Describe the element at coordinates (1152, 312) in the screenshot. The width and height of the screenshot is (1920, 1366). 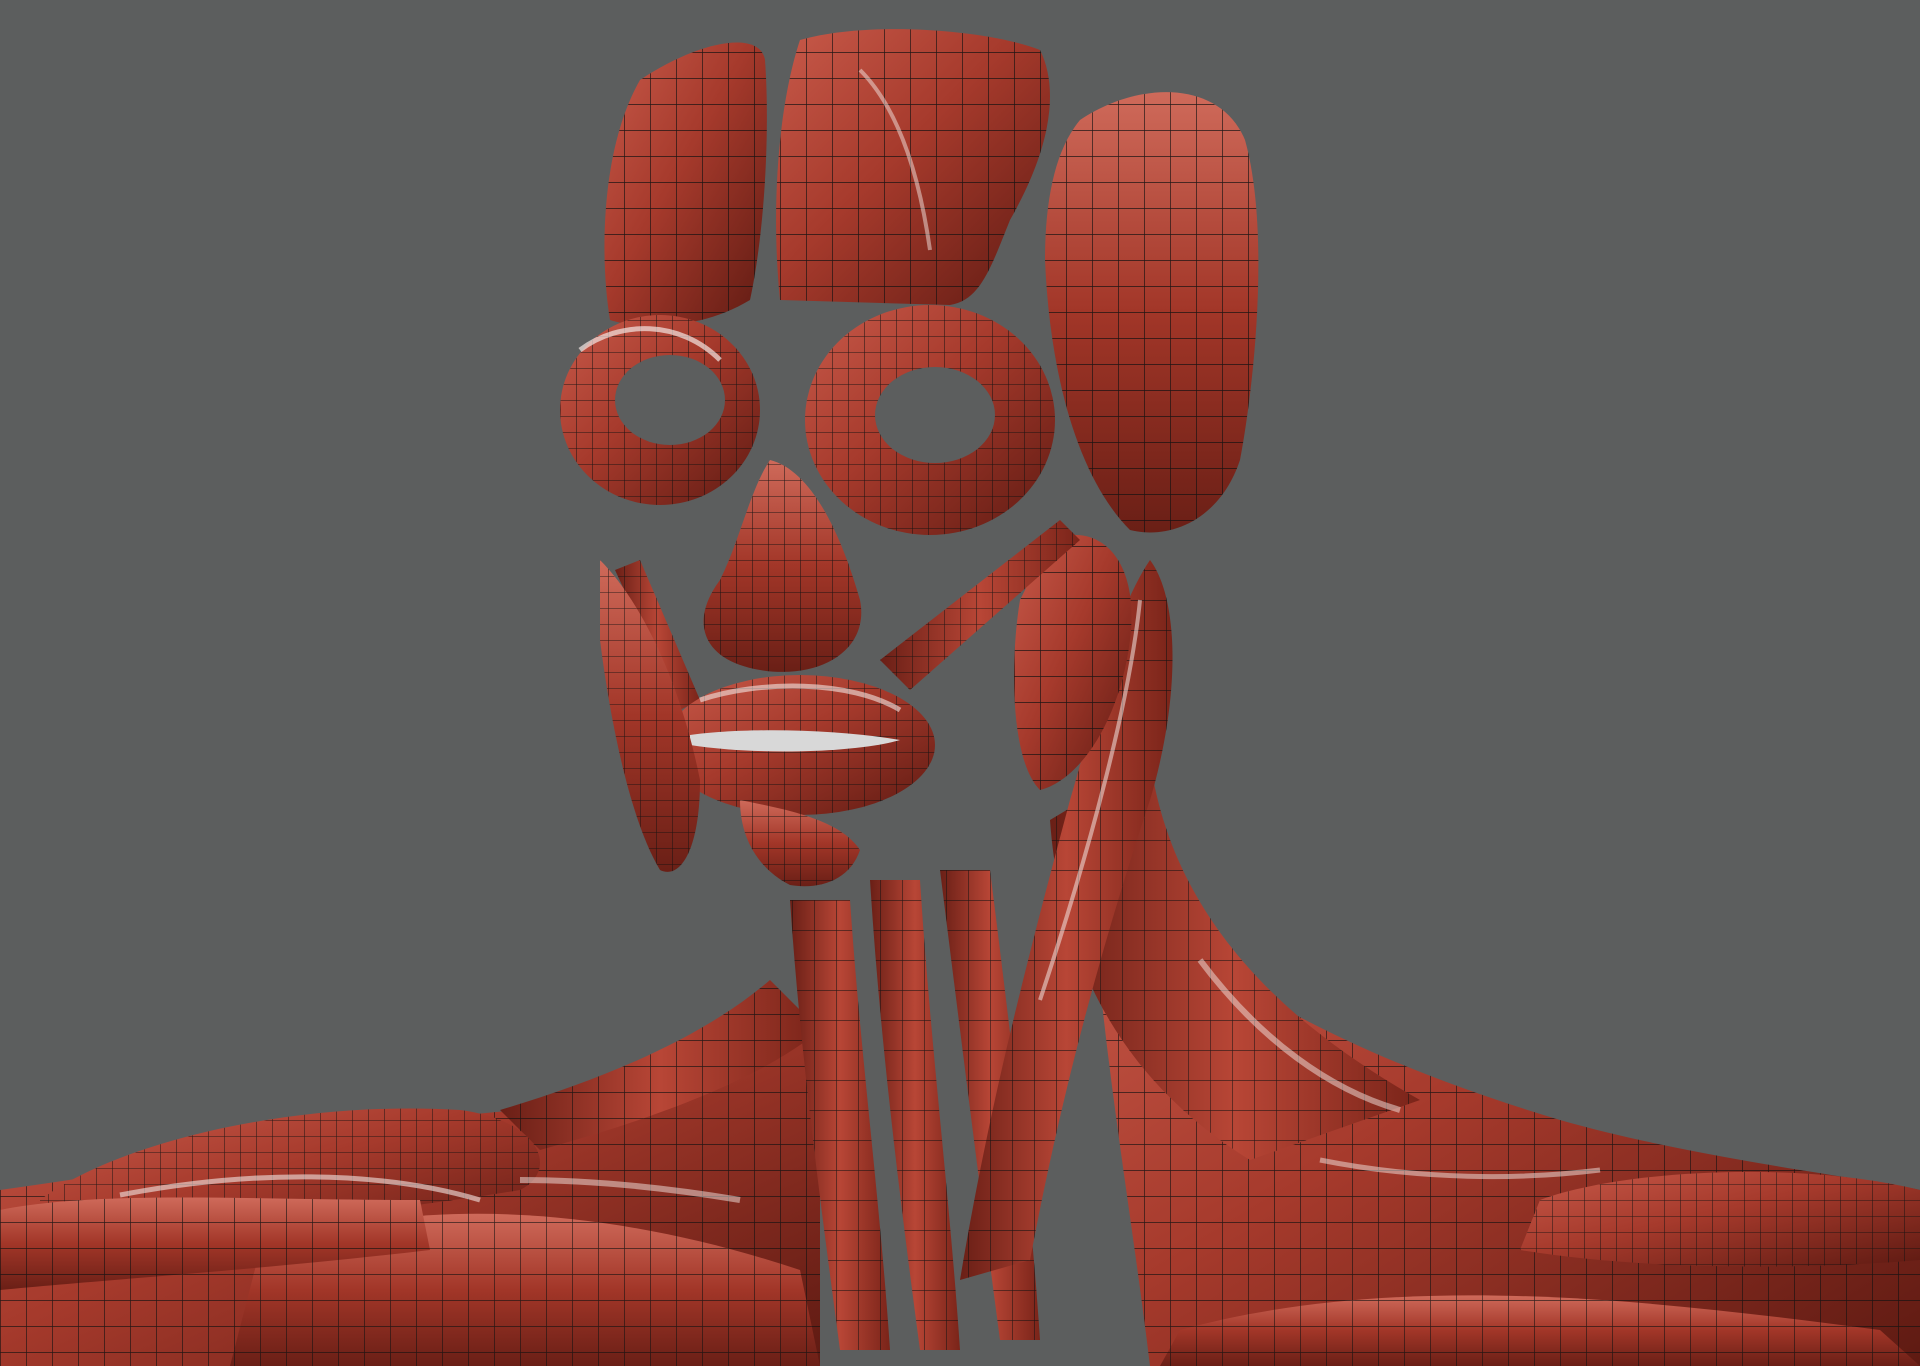
I see `temporalis-right` at that location.